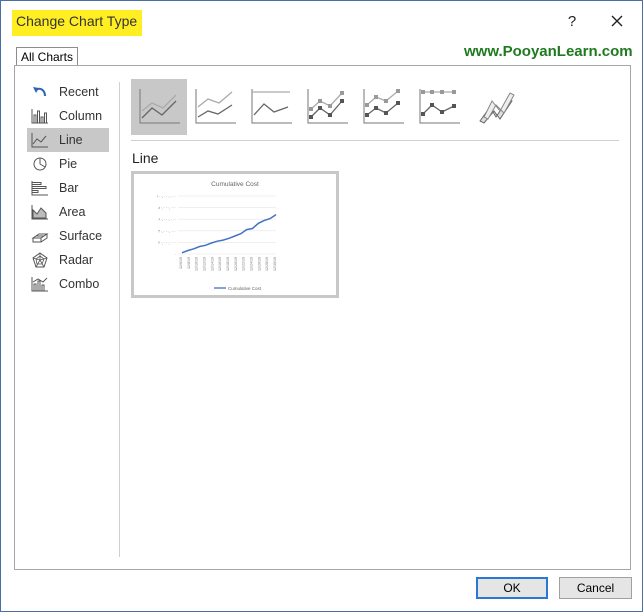  I want to click on sidebar-item-line: Line, so click(68, 140).